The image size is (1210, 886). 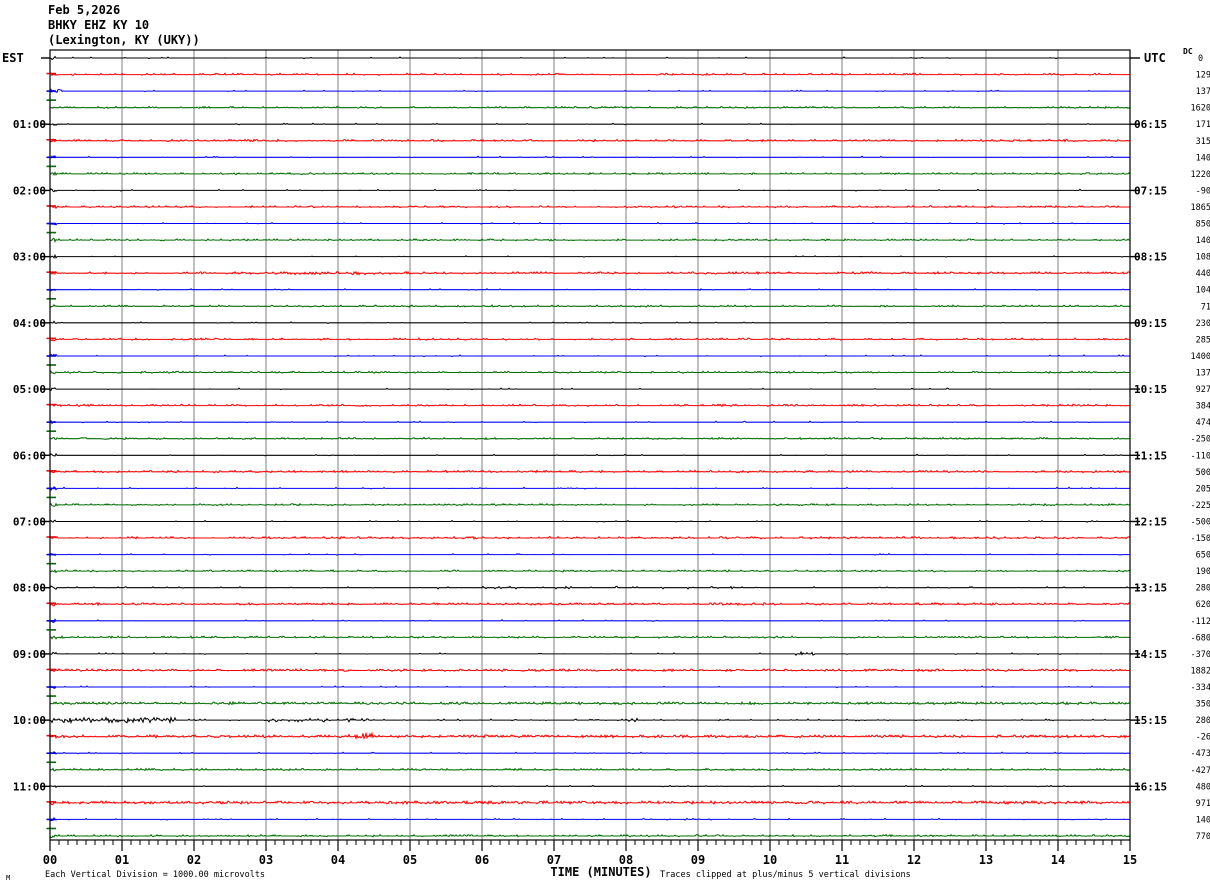 What do you see at coordinates (29, 389) in the screenshot?
I see `est-time-label: 05:00` at bounding box center [29, 389].